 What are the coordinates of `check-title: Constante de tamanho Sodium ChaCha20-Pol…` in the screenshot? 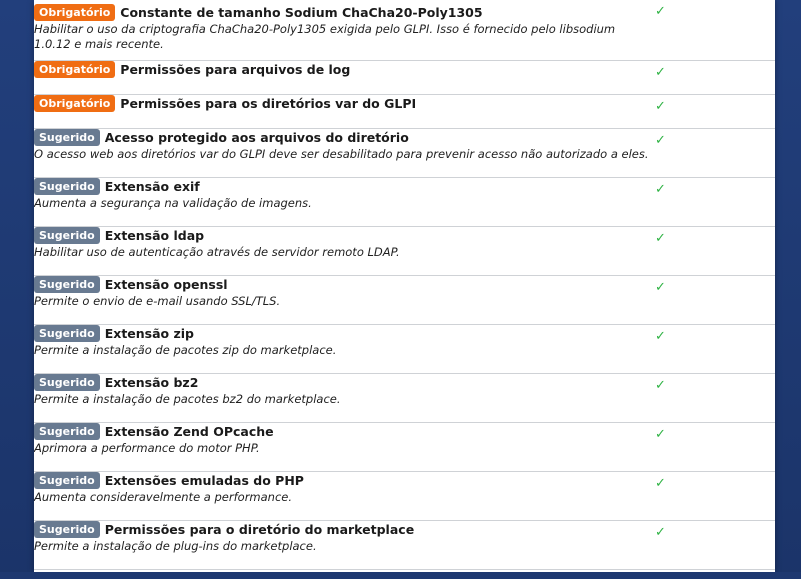 It's located at (301, 12).